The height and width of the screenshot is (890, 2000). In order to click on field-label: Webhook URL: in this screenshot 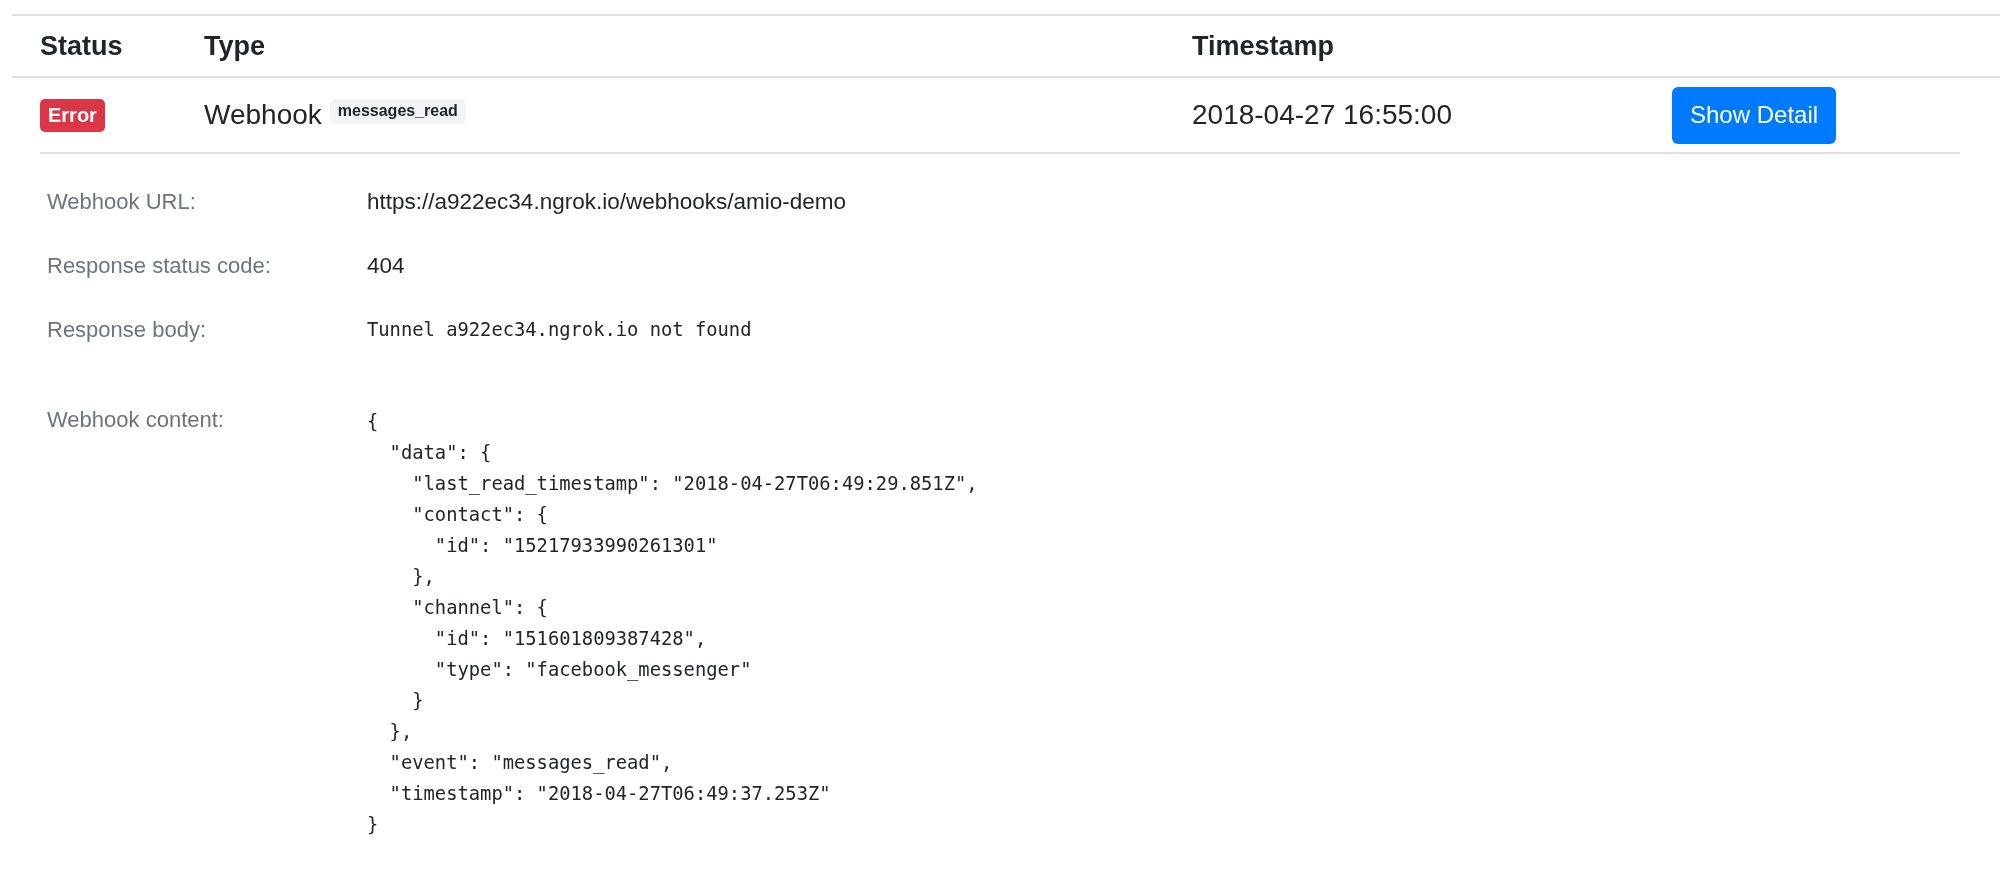, I will do `click(121, 201)`.